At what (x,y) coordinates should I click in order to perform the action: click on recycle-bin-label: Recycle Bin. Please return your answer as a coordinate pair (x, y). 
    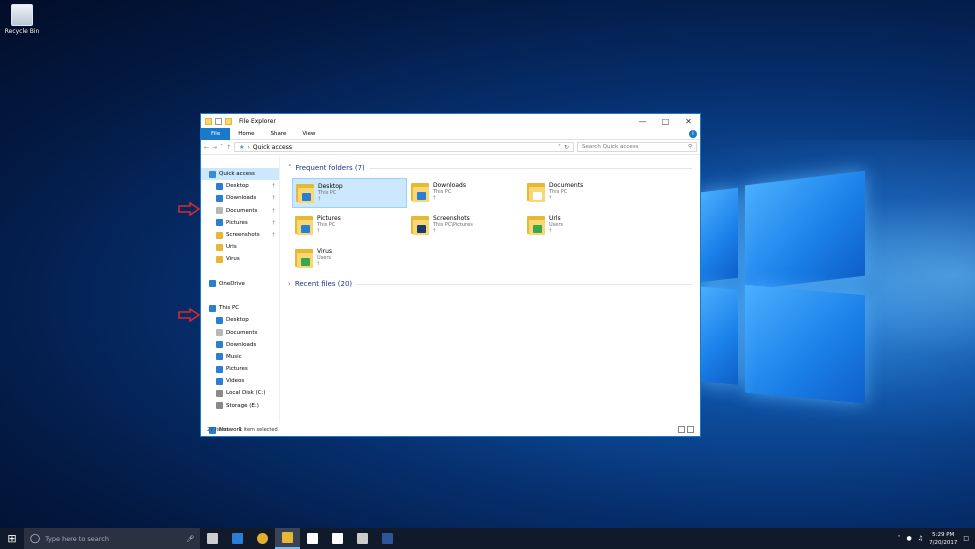
    Looking at the image, I should click on (22, 31).